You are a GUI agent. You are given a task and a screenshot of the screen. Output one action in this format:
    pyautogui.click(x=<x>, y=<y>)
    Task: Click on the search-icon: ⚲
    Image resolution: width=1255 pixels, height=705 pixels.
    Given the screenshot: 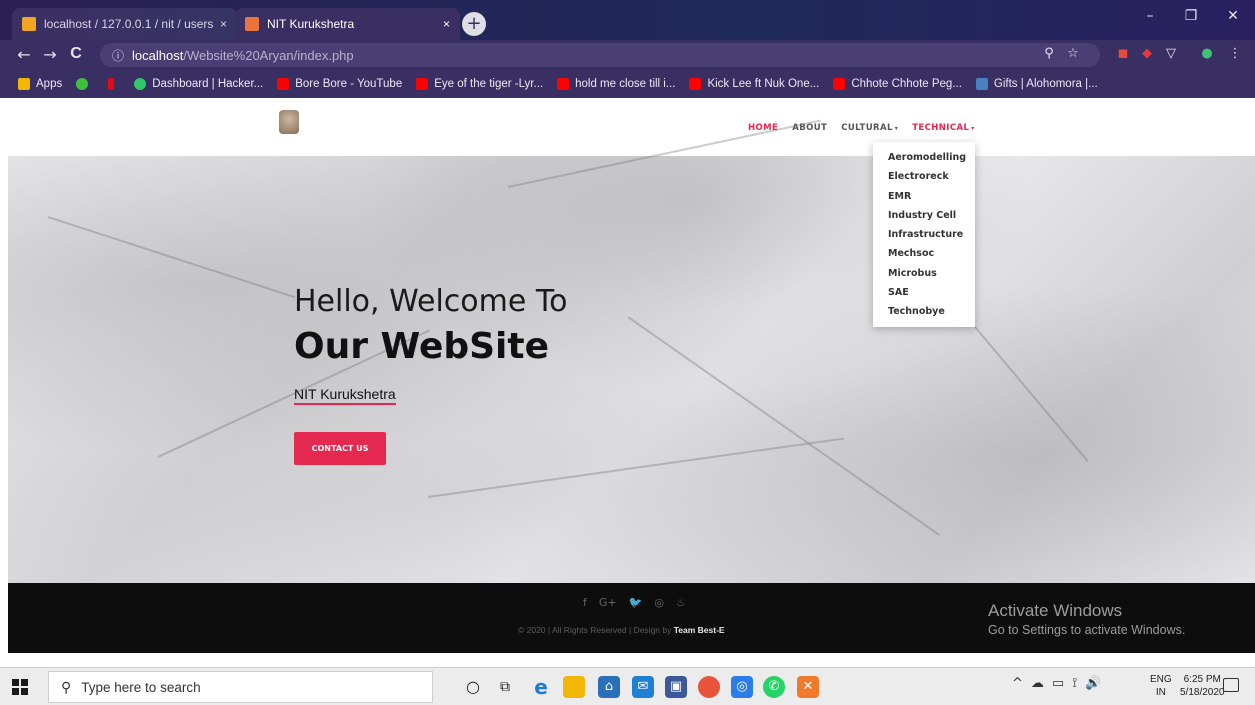 What is the action you would take?
    pyautogui.click(x=66, y=686)
    